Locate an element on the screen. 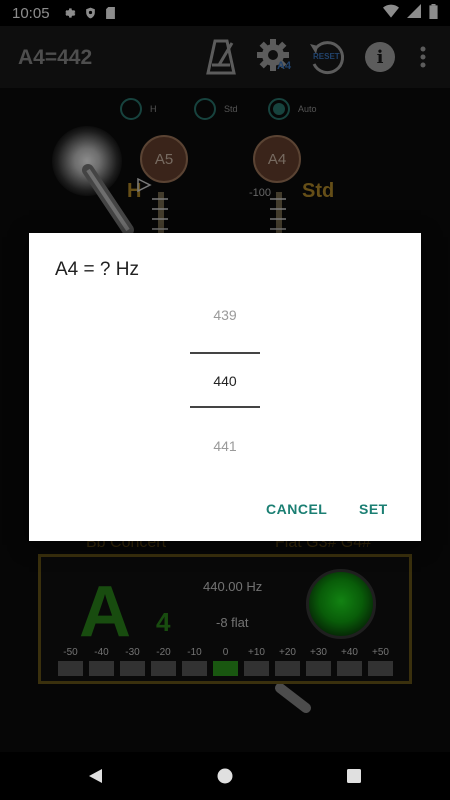  navigation-bar is located at coordinates (225, 776).